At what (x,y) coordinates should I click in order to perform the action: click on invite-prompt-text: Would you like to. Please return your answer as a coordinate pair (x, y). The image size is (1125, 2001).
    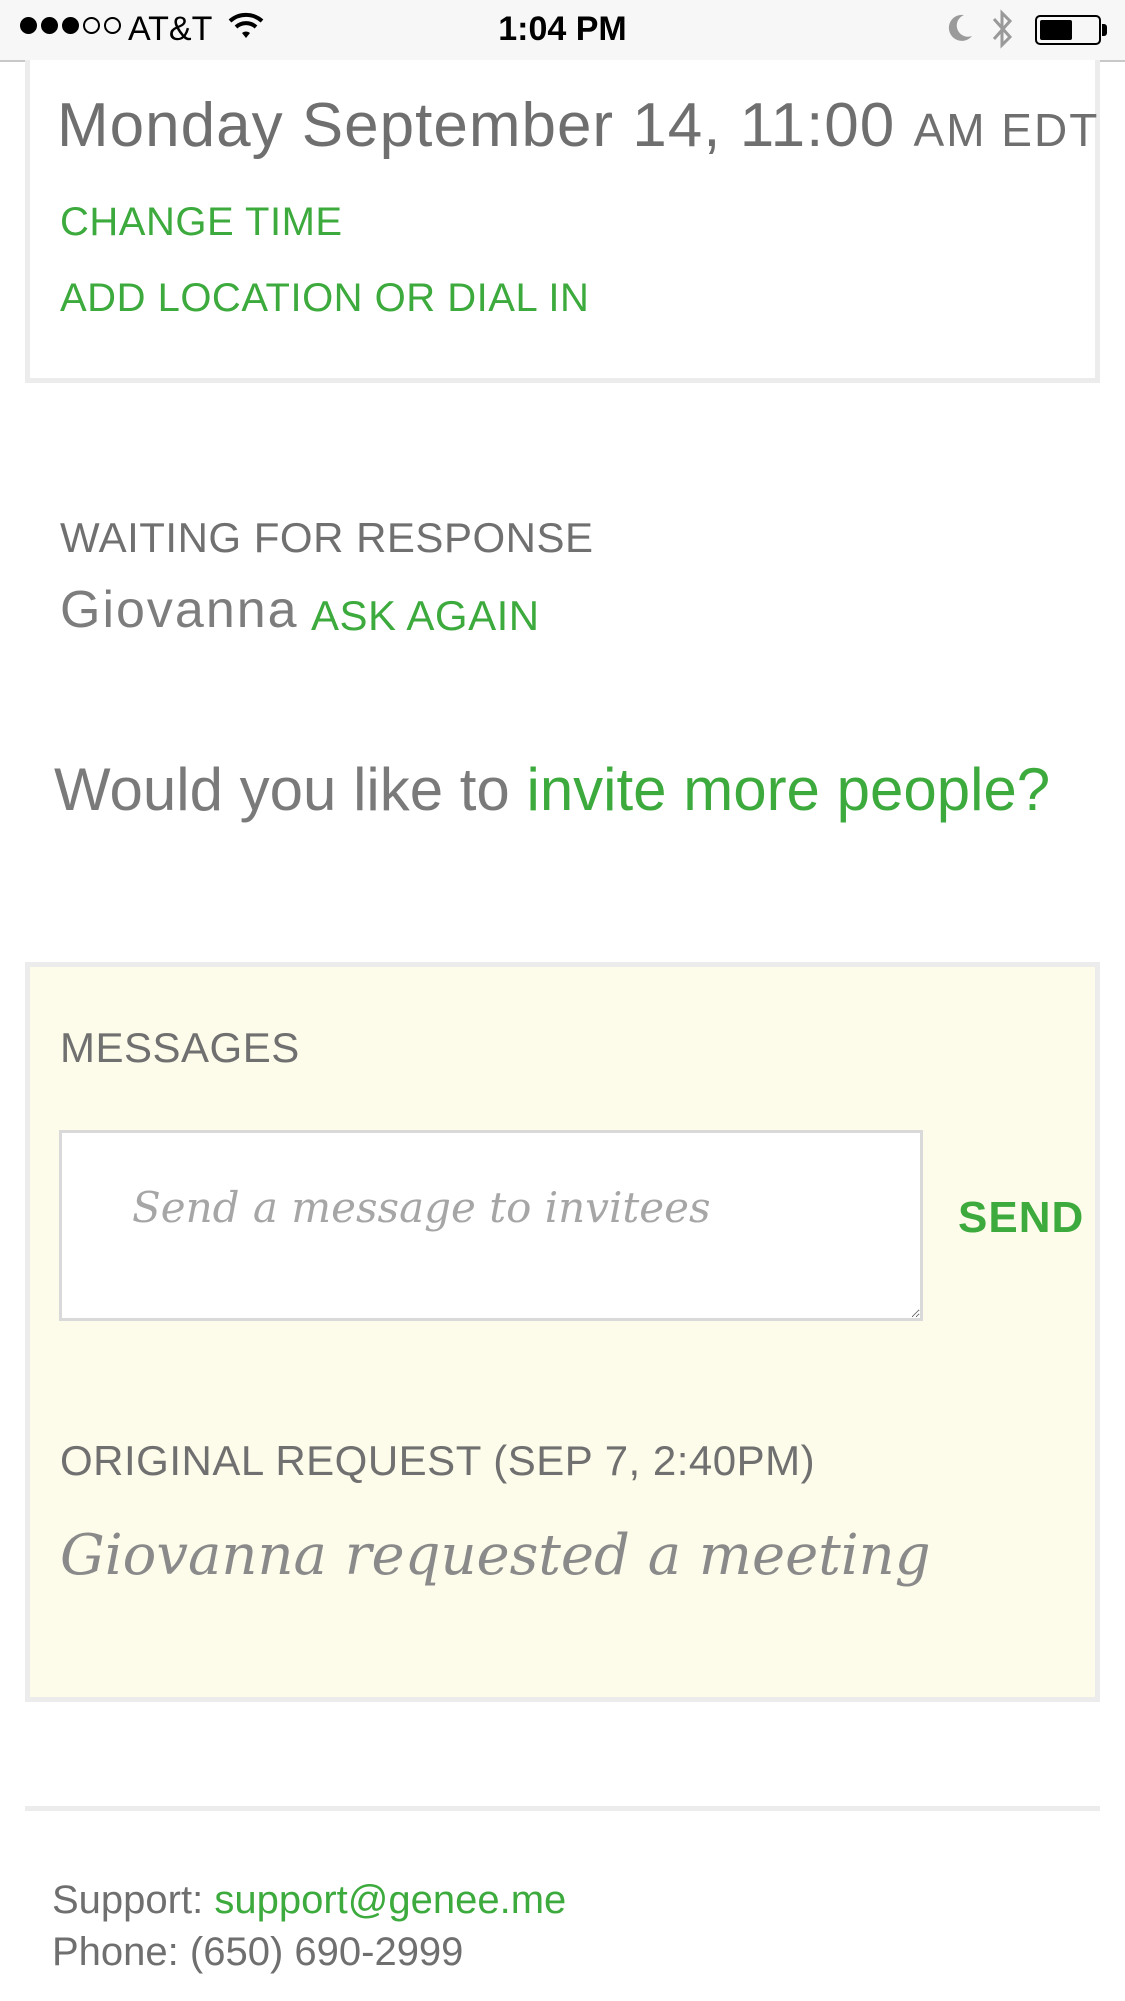
    Looking at the image, I should click on (290, 789).